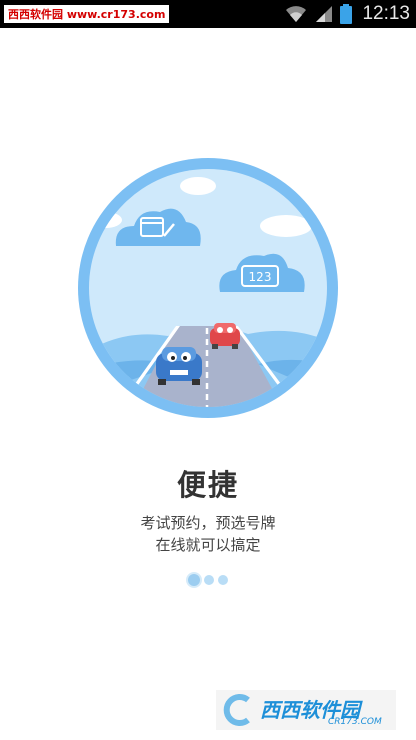  Describe the element at coordinates (355, 722) in the screenshot. I see `watermark-domain: CR173.COM` at that location.